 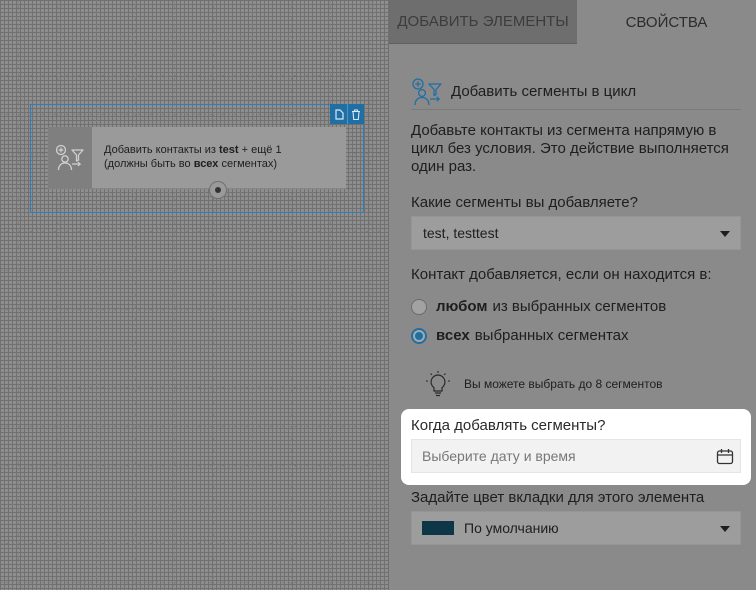 I want to click on tab-color-label: Задайте цвет вкладки для этого элемента, so click(x=558, y=497).